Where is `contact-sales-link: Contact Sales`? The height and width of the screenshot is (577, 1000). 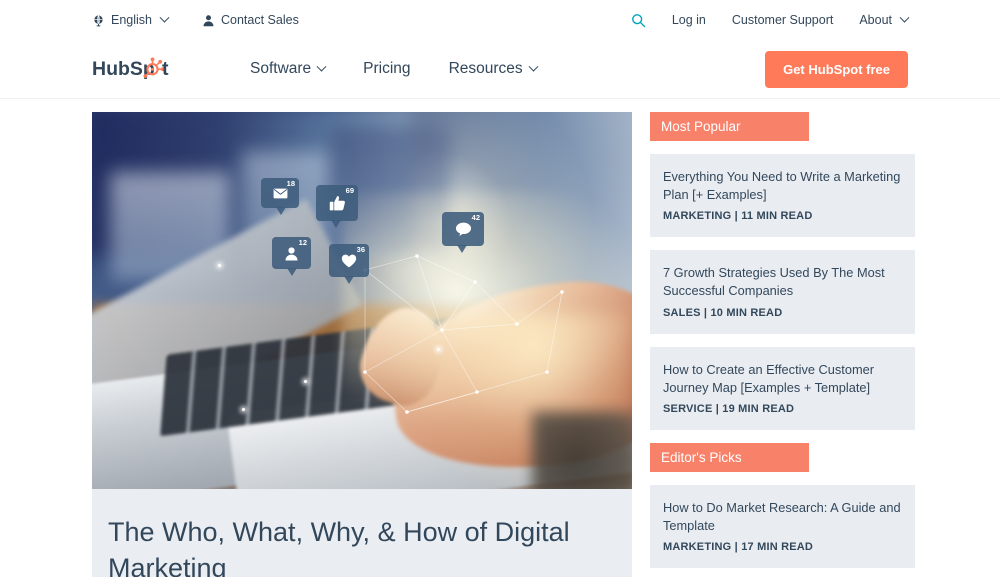 contact-sales-link: Contact Sales is located at coordinates (250, 20).